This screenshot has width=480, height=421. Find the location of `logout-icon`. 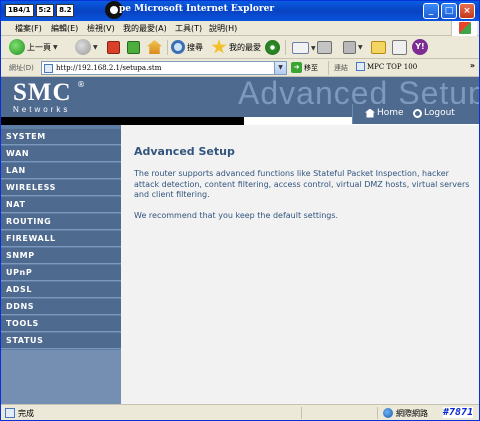

logout-icon is located at coordinates (417, 113).